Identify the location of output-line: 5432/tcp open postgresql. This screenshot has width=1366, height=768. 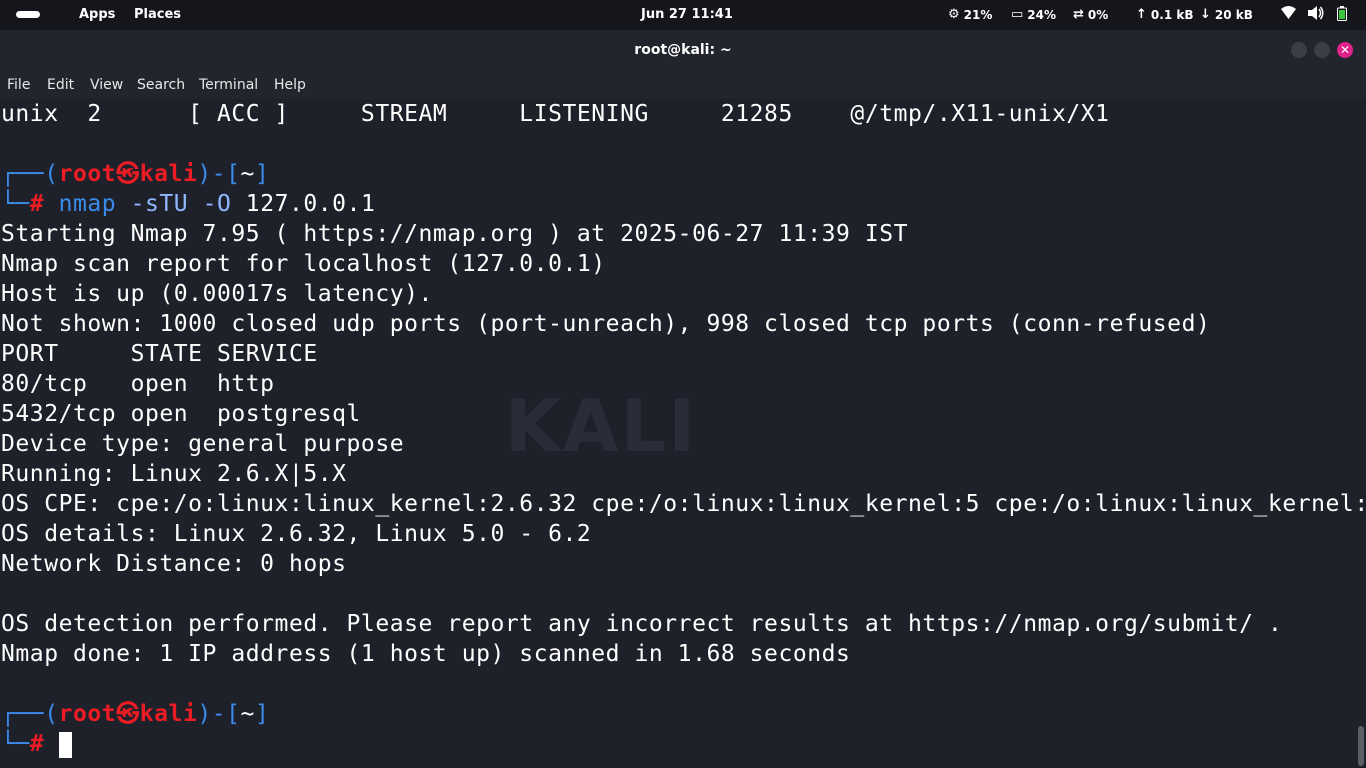
(181, 414).